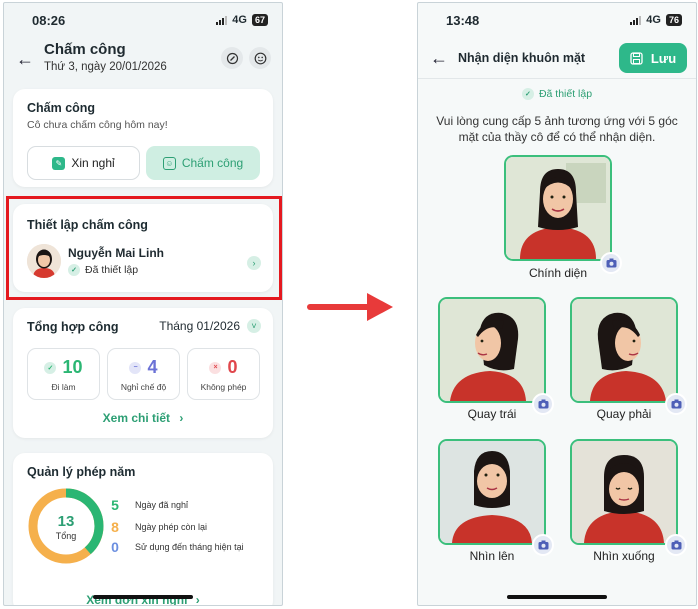 The width and height of the screenshot is (698, 609). I want to click on close-icon: ×, so click(215, 367).